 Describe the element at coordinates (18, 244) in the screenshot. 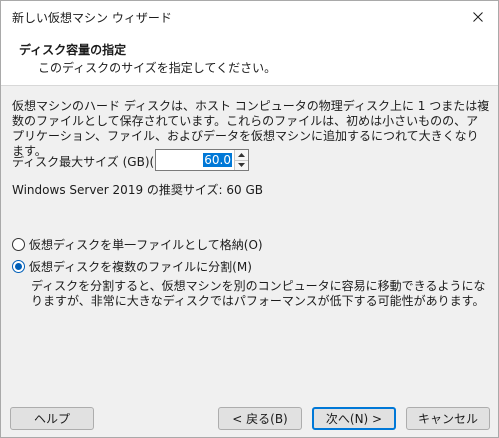

I see `radio-single-indicator` at that location.